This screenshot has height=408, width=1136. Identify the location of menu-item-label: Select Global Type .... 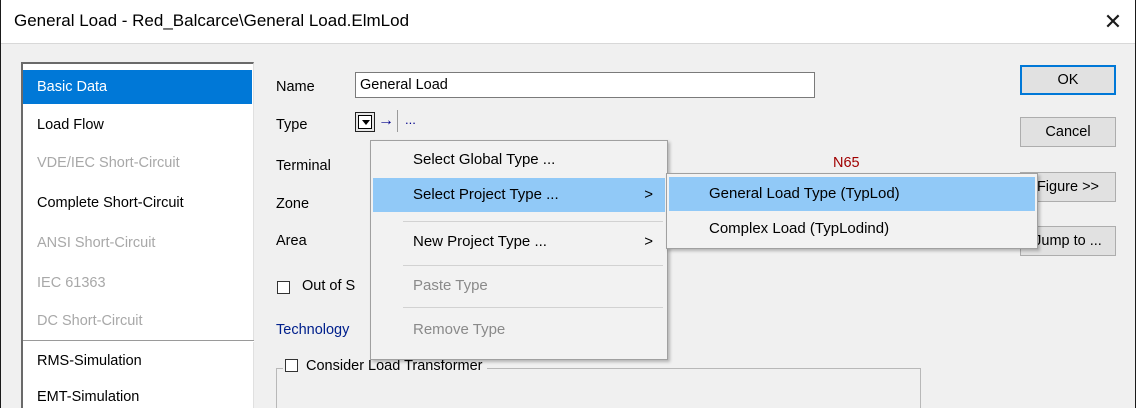
(484, 159).